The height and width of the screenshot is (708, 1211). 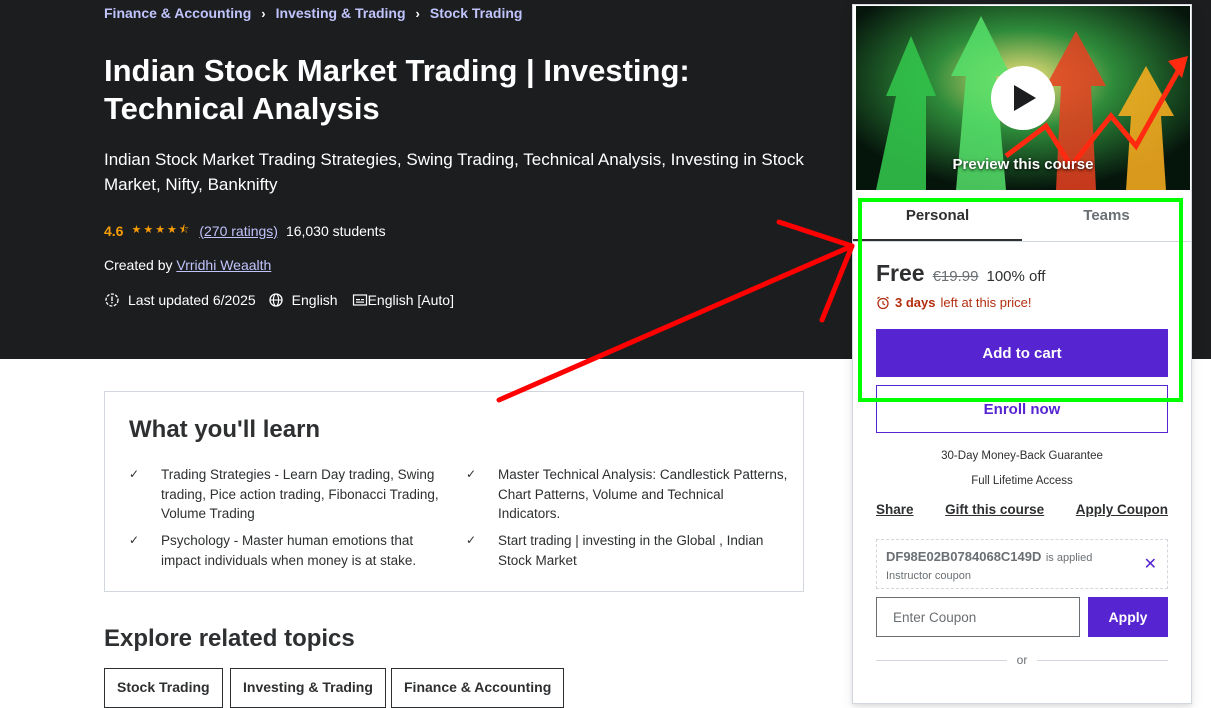 I want to click on what-you-learn-title: What you'll learn, so click(x=225, y=429).